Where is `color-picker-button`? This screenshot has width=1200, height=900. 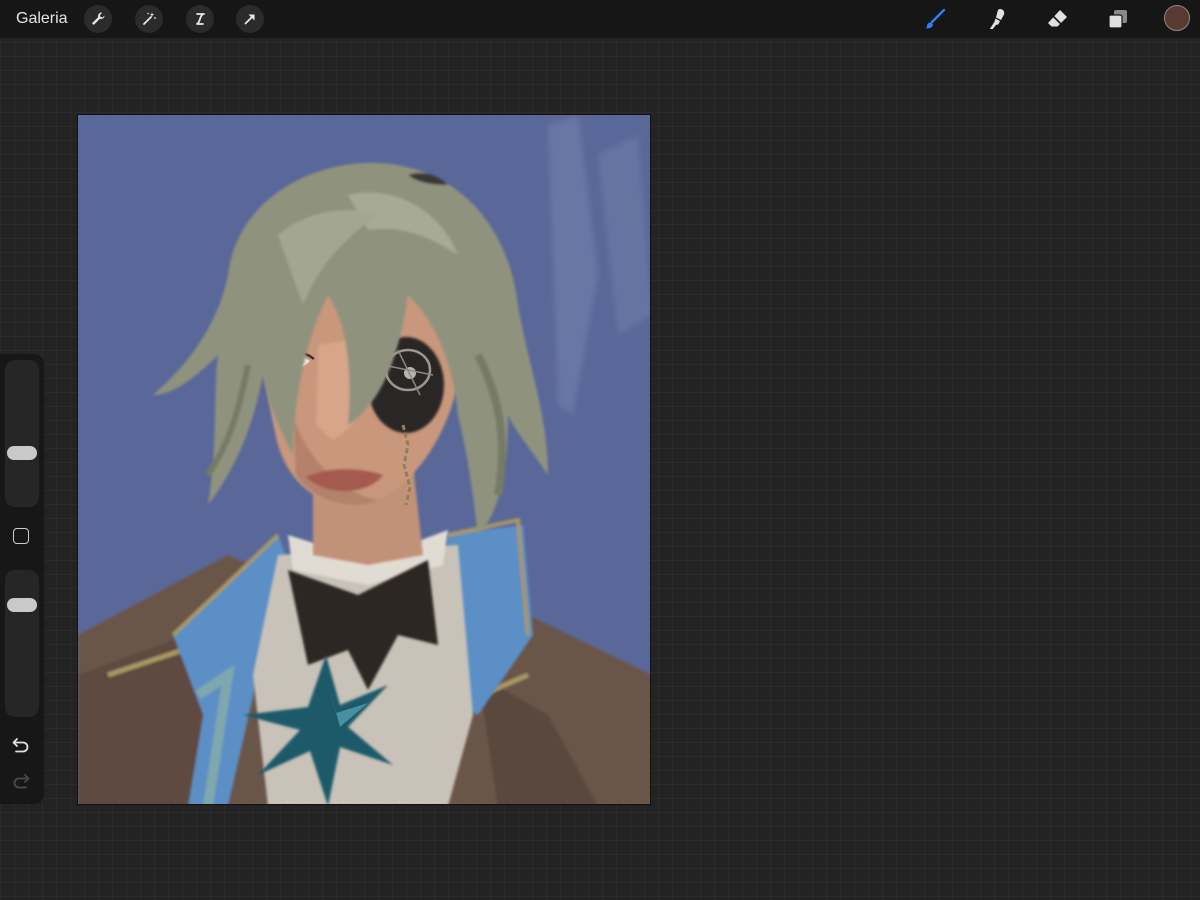
color-picker-button is located at coordinates (1177, 18).